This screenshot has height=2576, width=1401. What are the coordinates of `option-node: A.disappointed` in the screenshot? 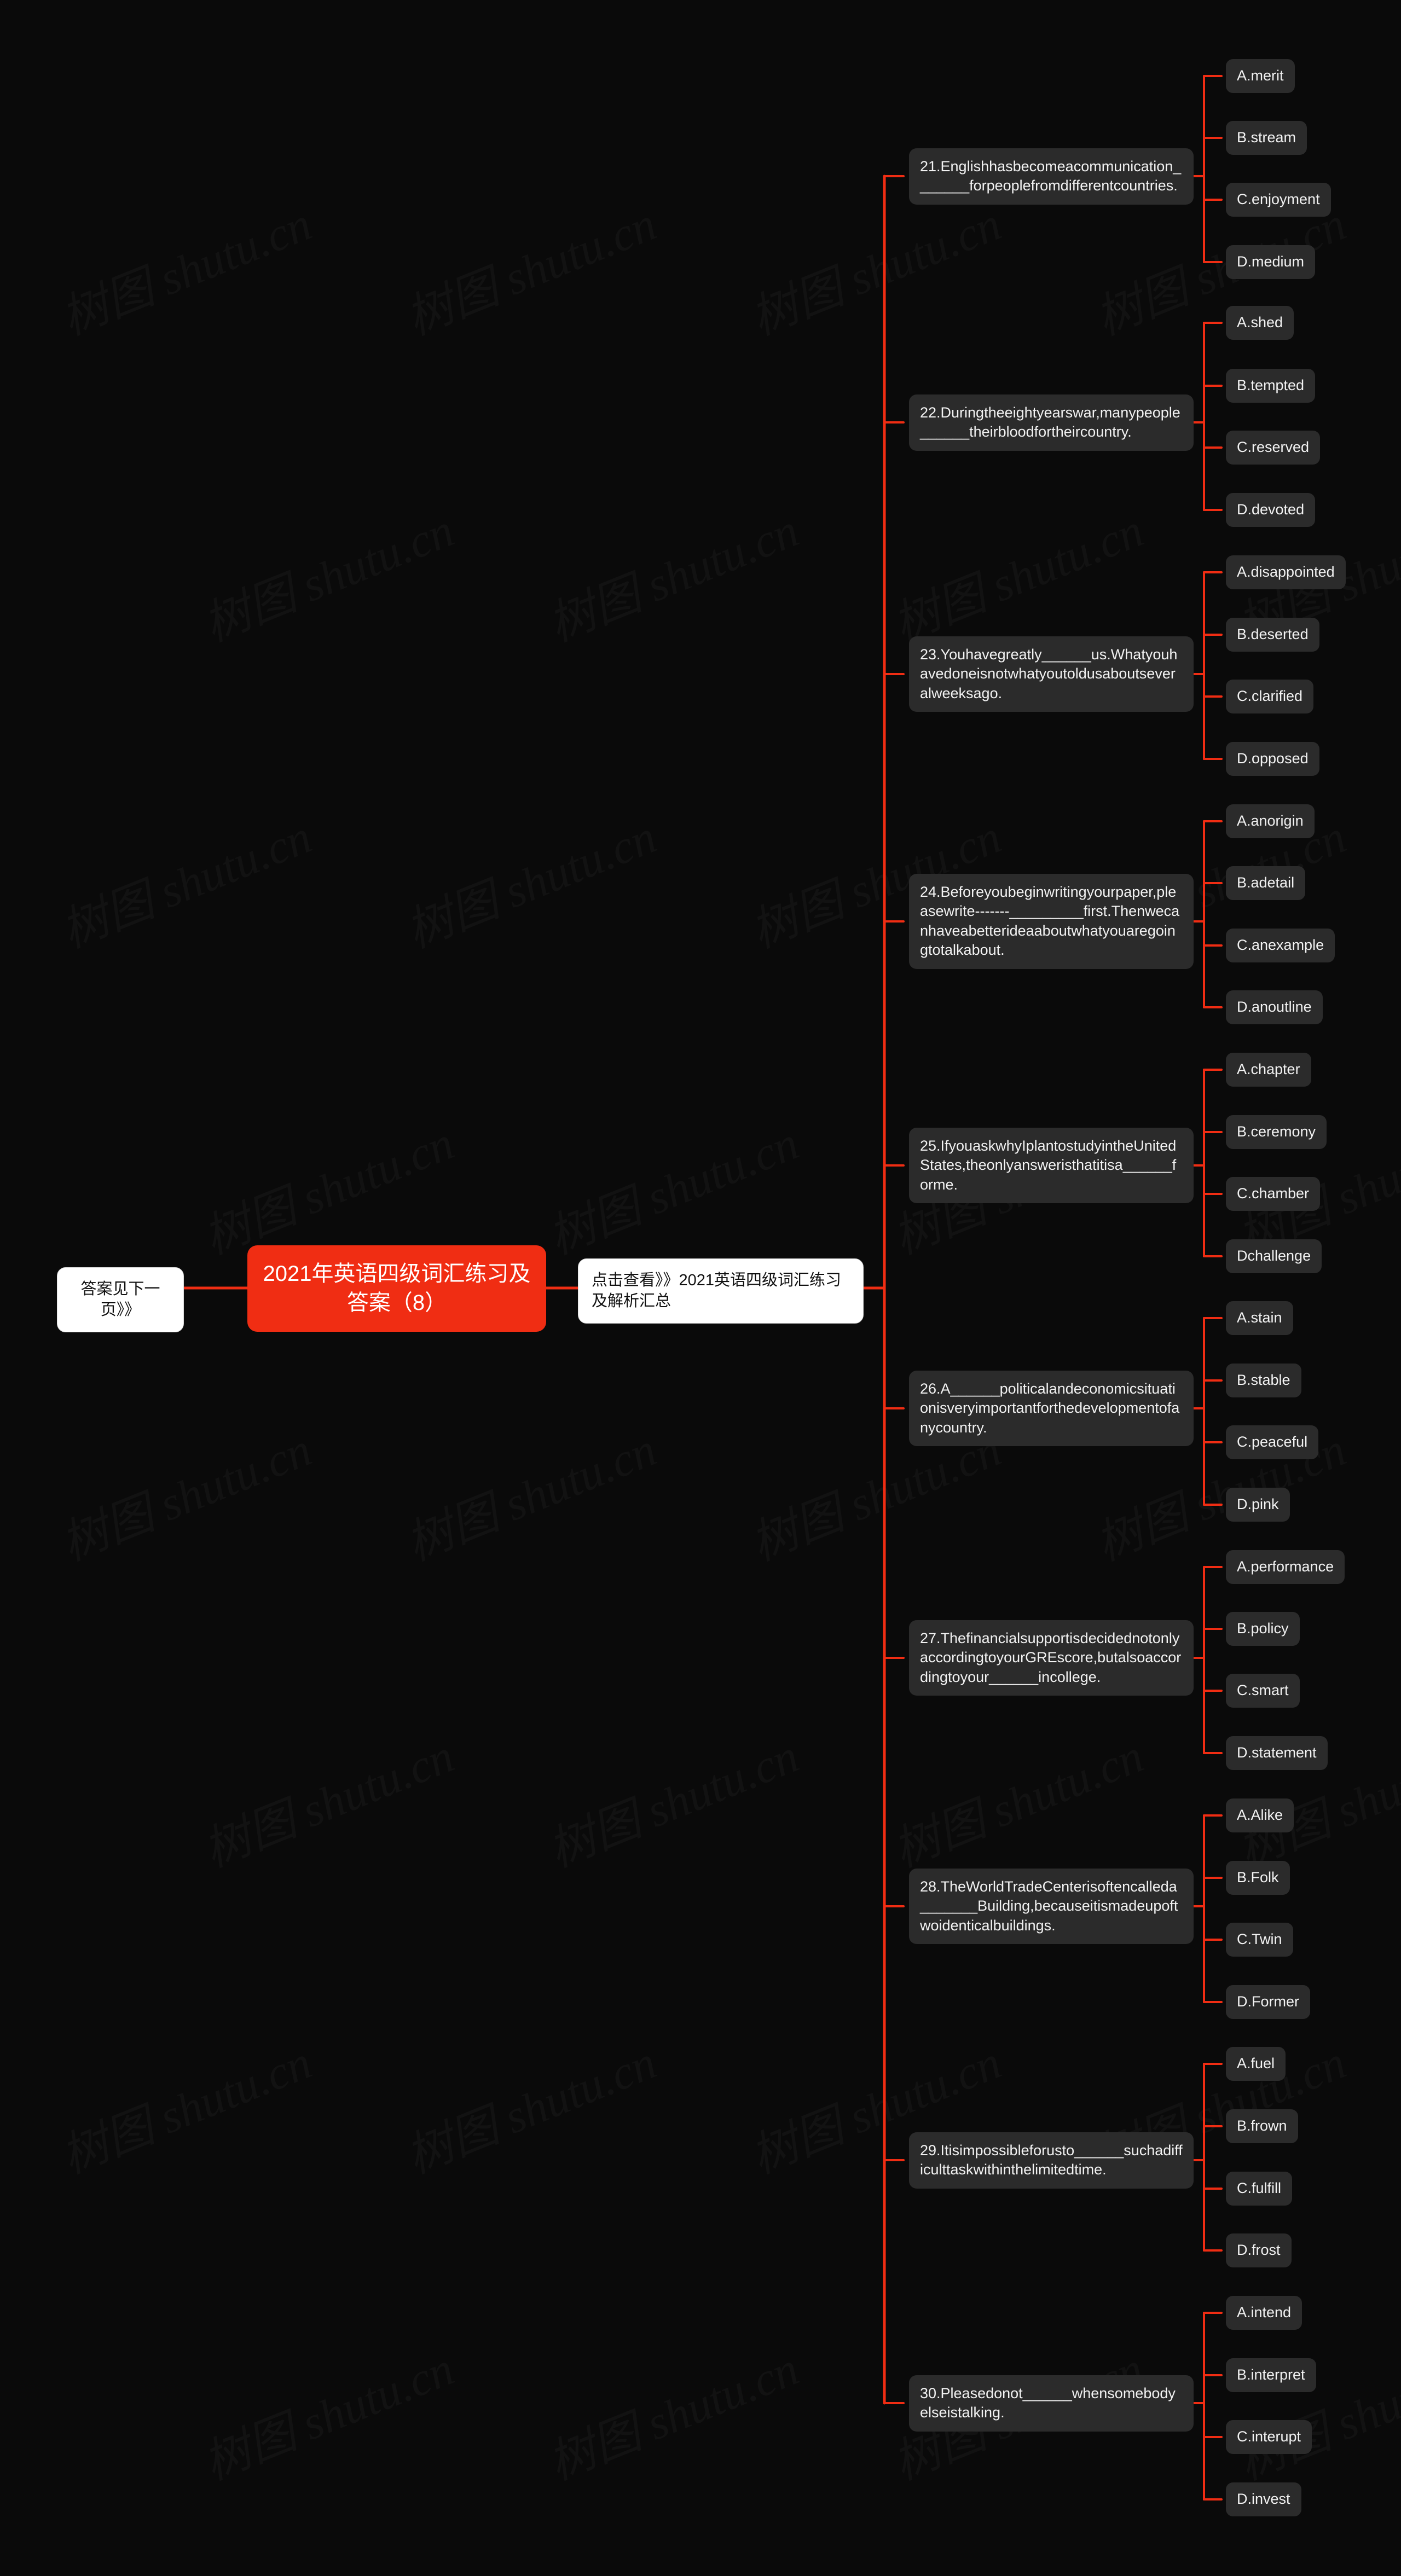 It's located at (1286, 572).